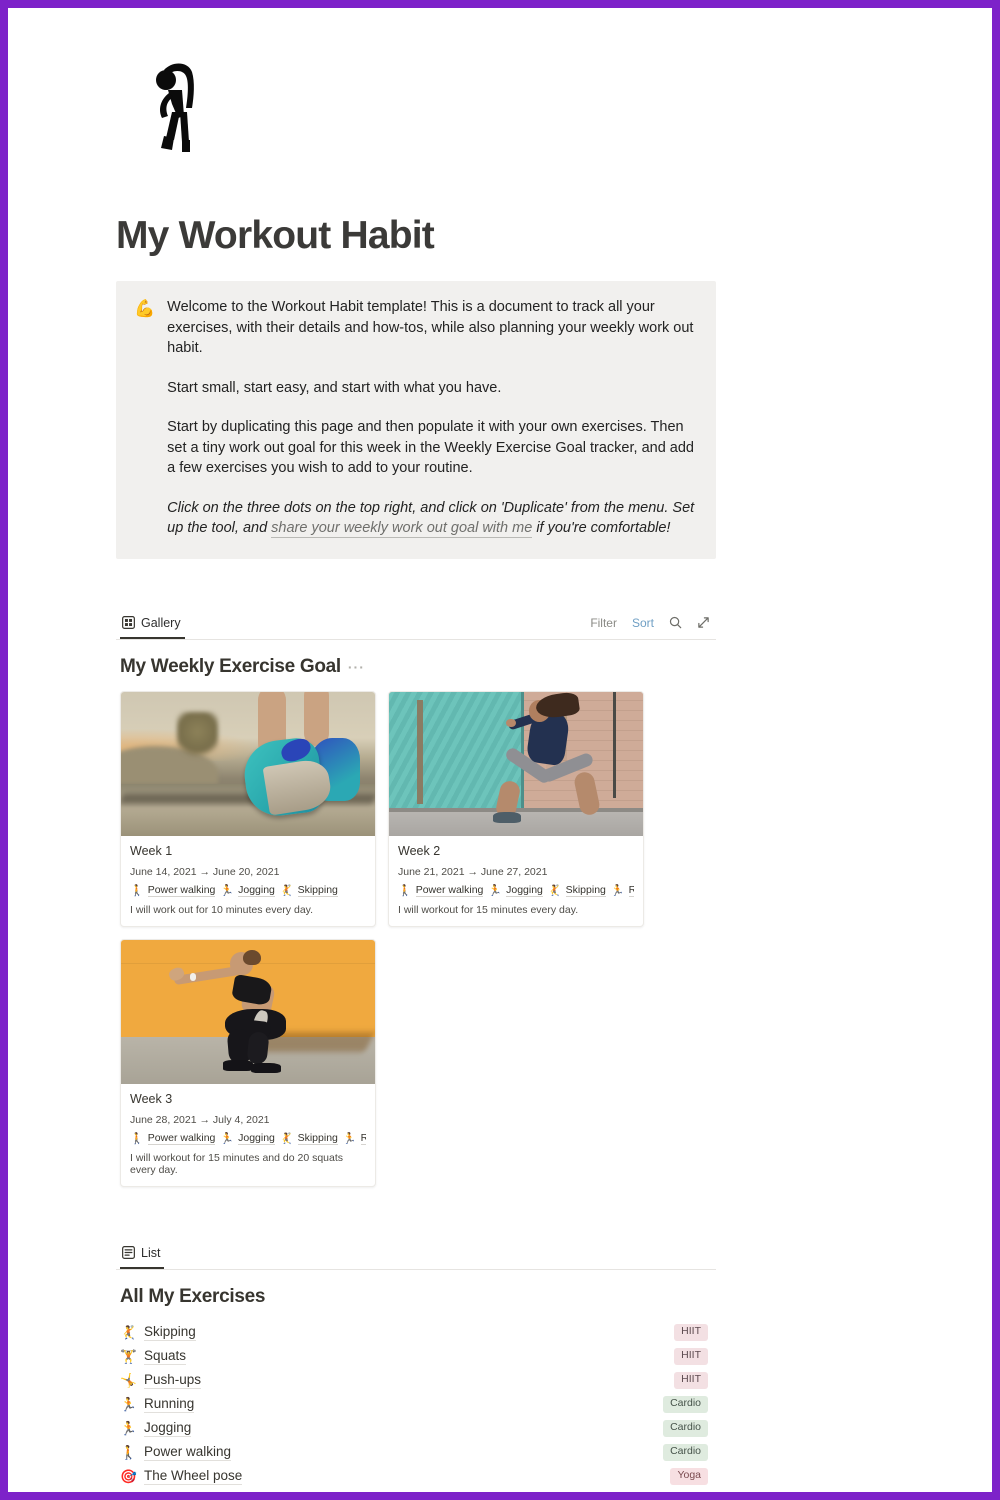 The width and height of the screenshot is (1000, 1500). Describe the element at coordinates (418, 667) in the screenshot. I see `gallery-database-title: My Weekly Exercise Goal ···` at that location.